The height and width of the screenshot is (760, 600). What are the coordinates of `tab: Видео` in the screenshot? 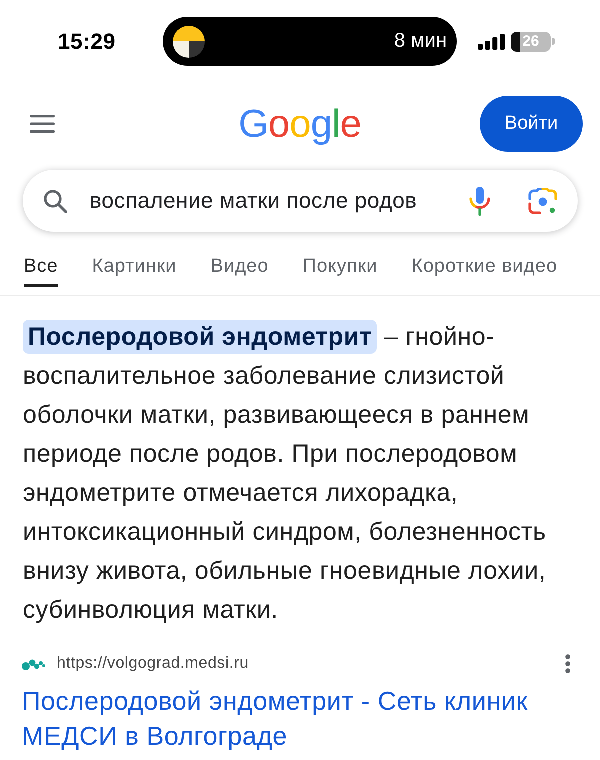 It's located at (239, 269).